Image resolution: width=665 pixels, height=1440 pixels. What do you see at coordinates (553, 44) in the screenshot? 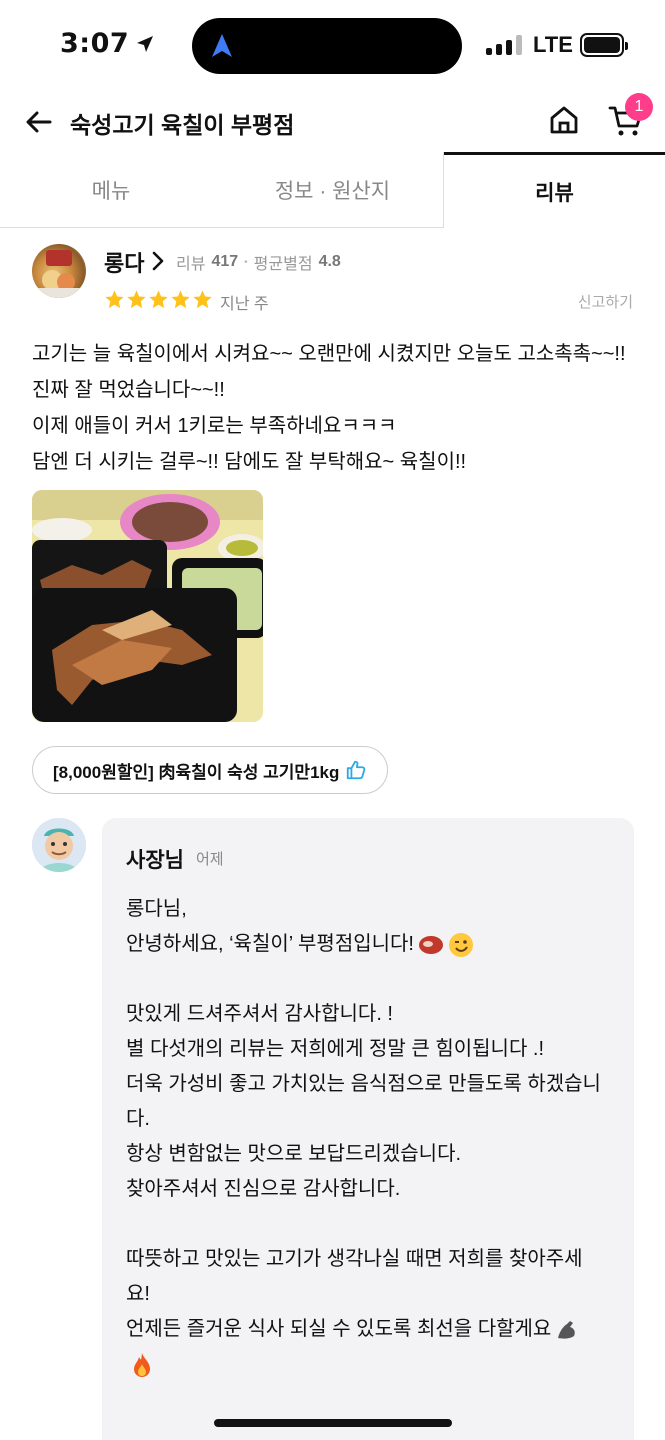
I see `network-label: LTE` at bounding box center [553, 44].